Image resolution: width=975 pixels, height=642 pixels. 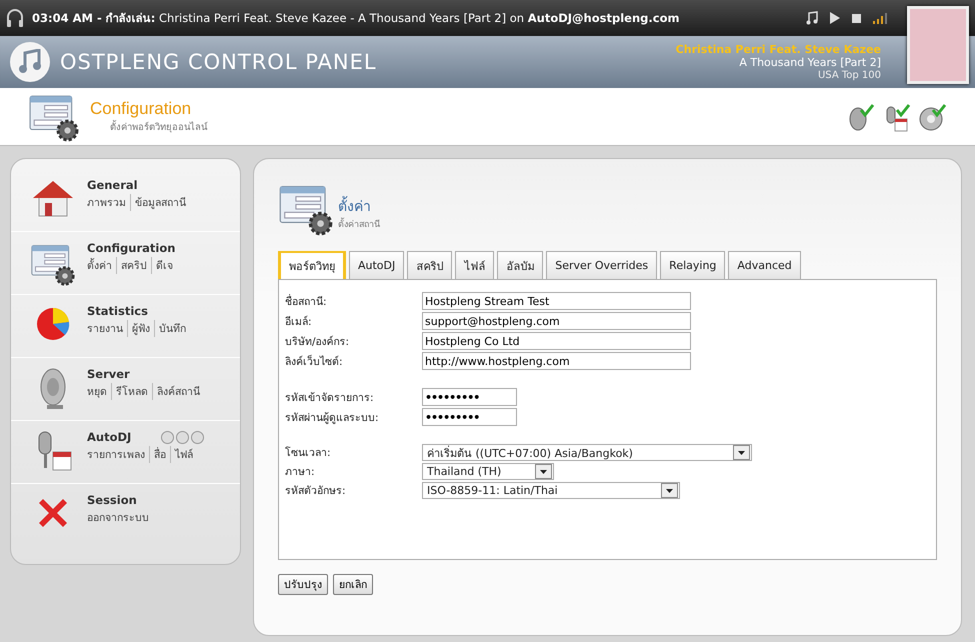 What do you see at coordinates (164, 265) in the screenshot?
I see `sidebar-link: ดีเจ` at bounding box center [164, 265].